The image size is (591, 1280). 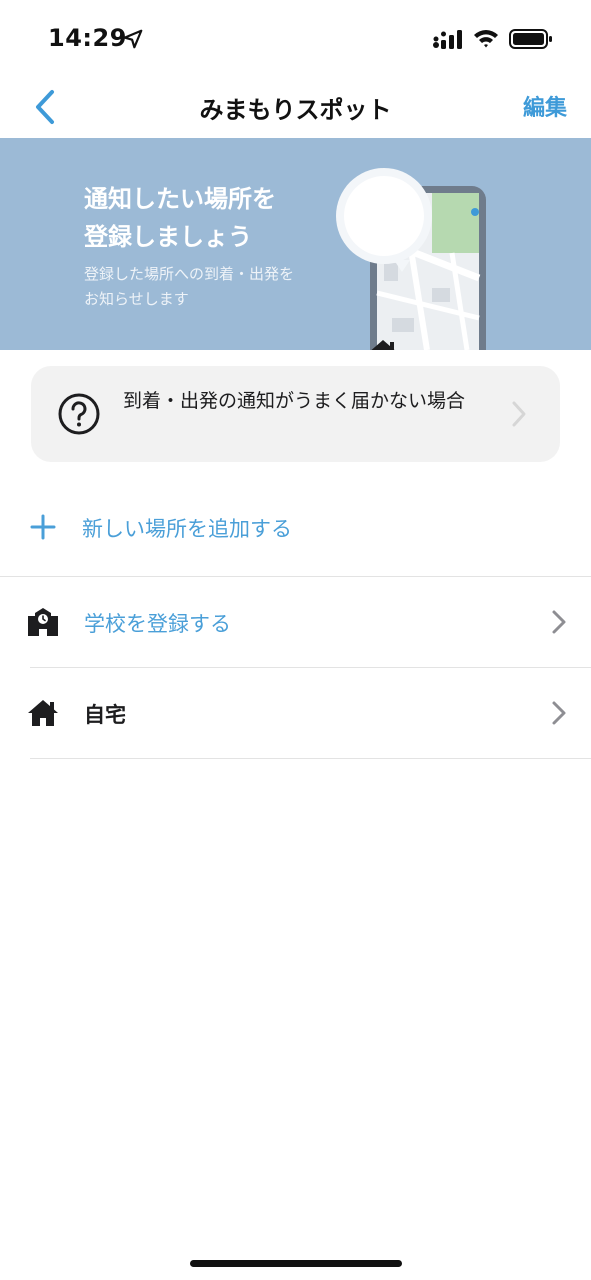 I want to click on add-place-button: 新しい場所を追加する, so click(x=295, y=528).